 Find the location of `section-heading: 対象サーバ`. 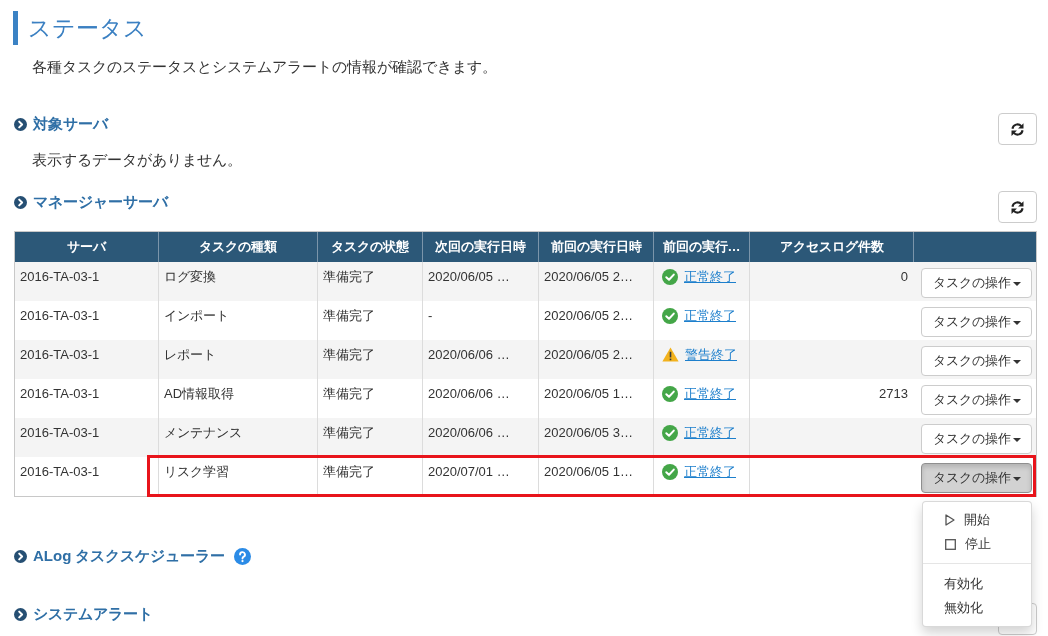

section-heading: 対象サーバ is located at coordinates (70, 124).